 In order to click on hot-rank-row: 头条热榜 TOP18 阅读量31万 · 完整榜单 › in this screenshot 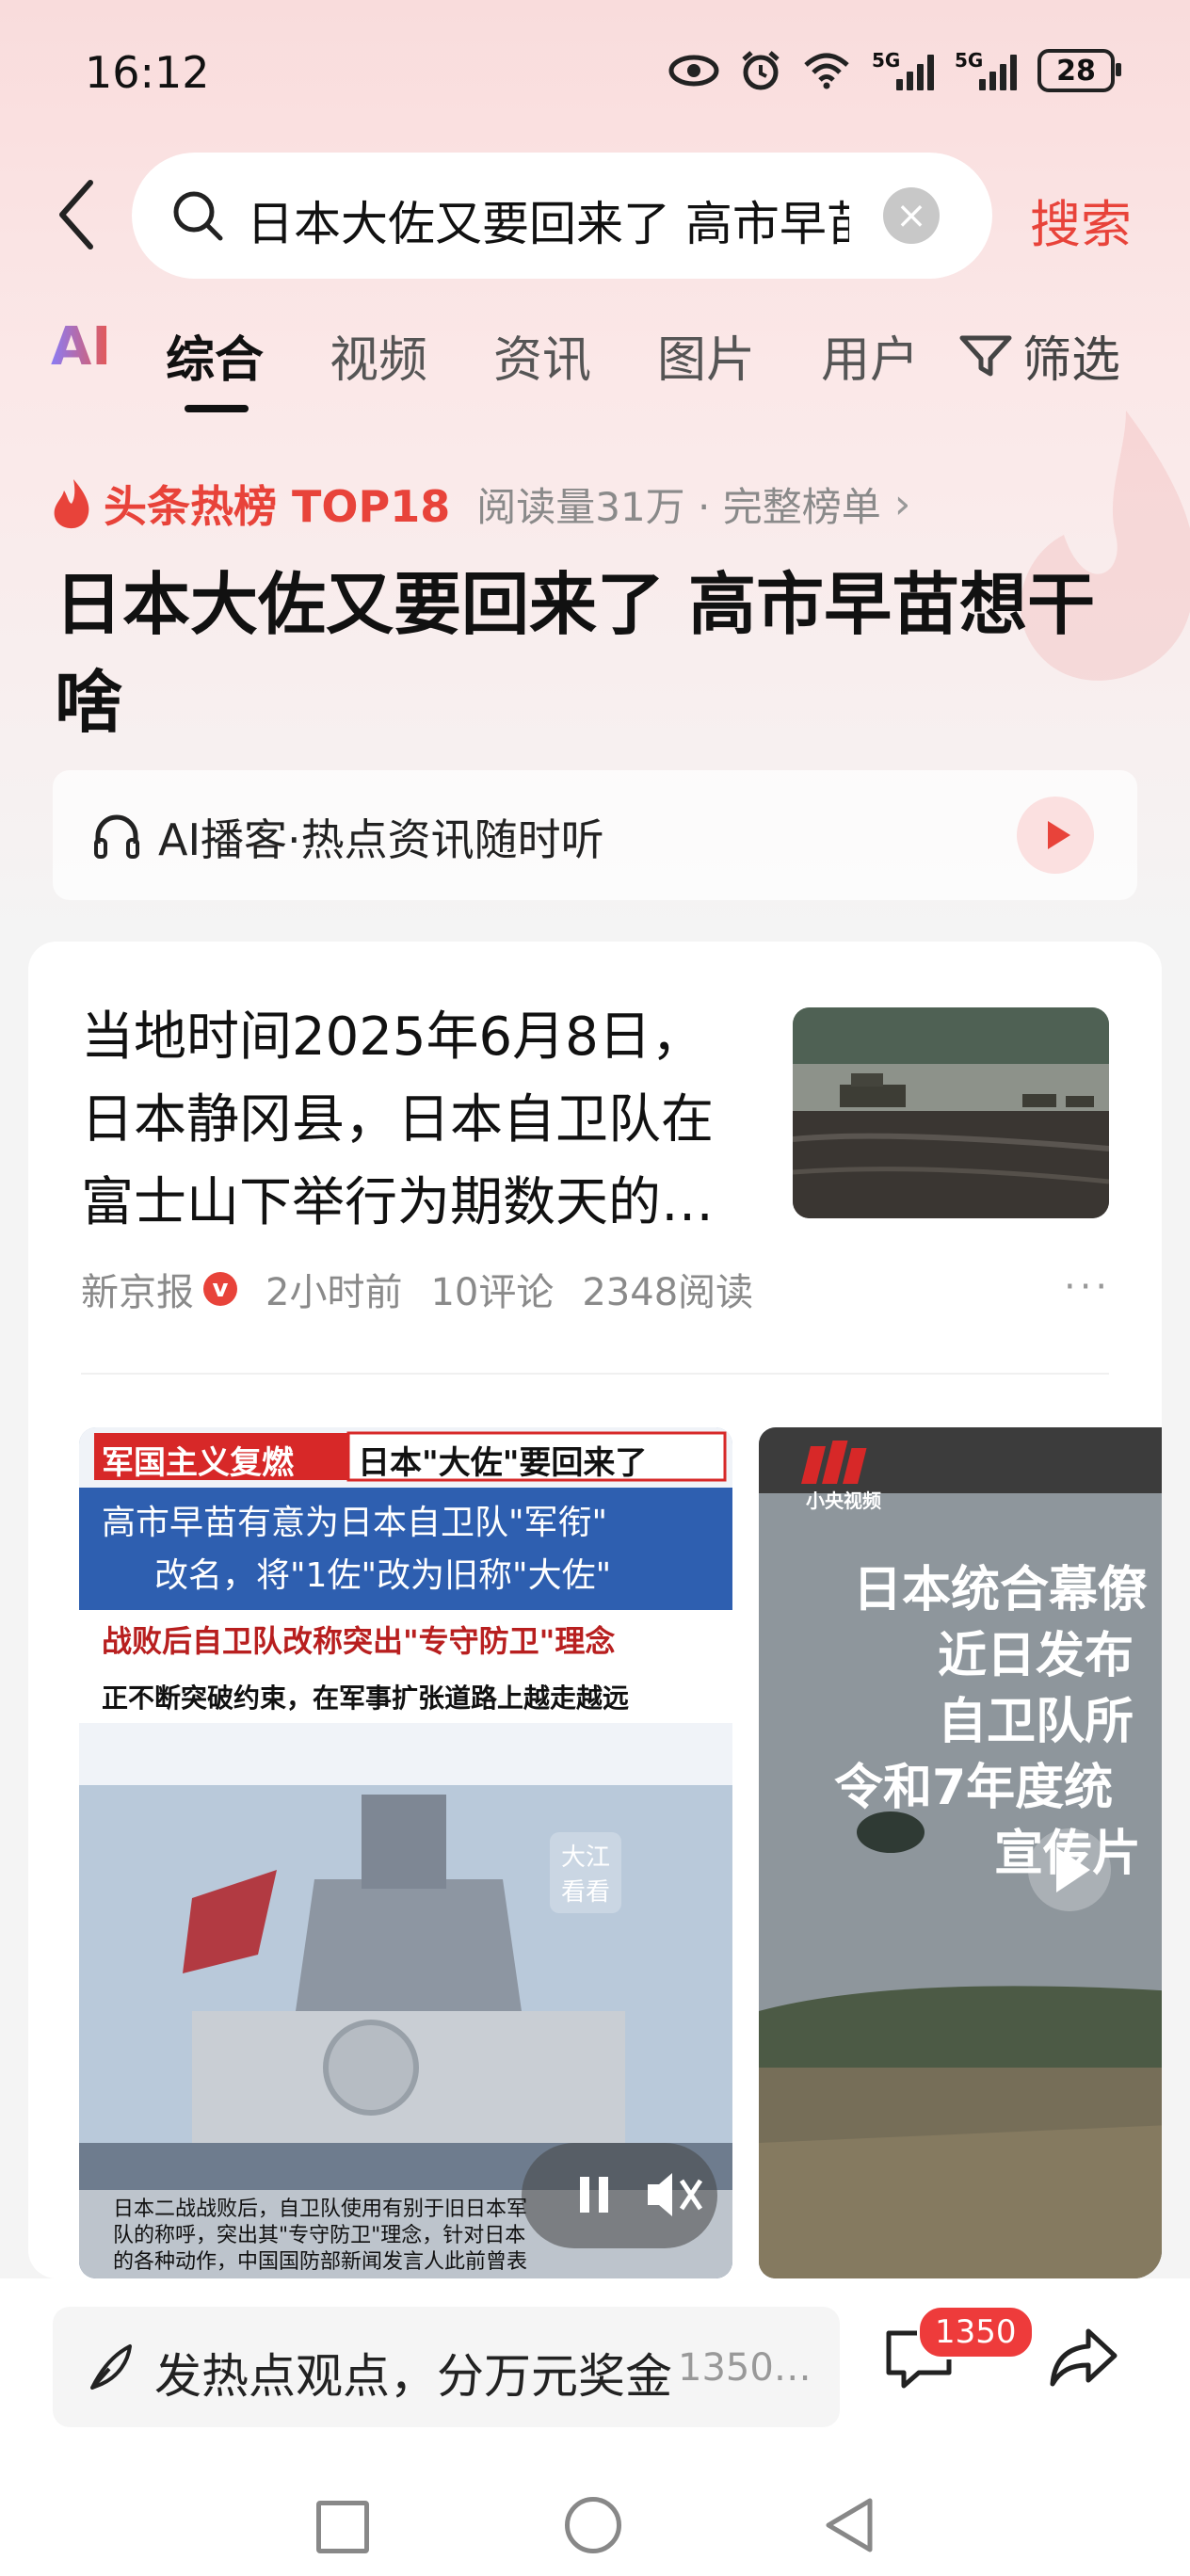, I will do `click(481, 504)`.